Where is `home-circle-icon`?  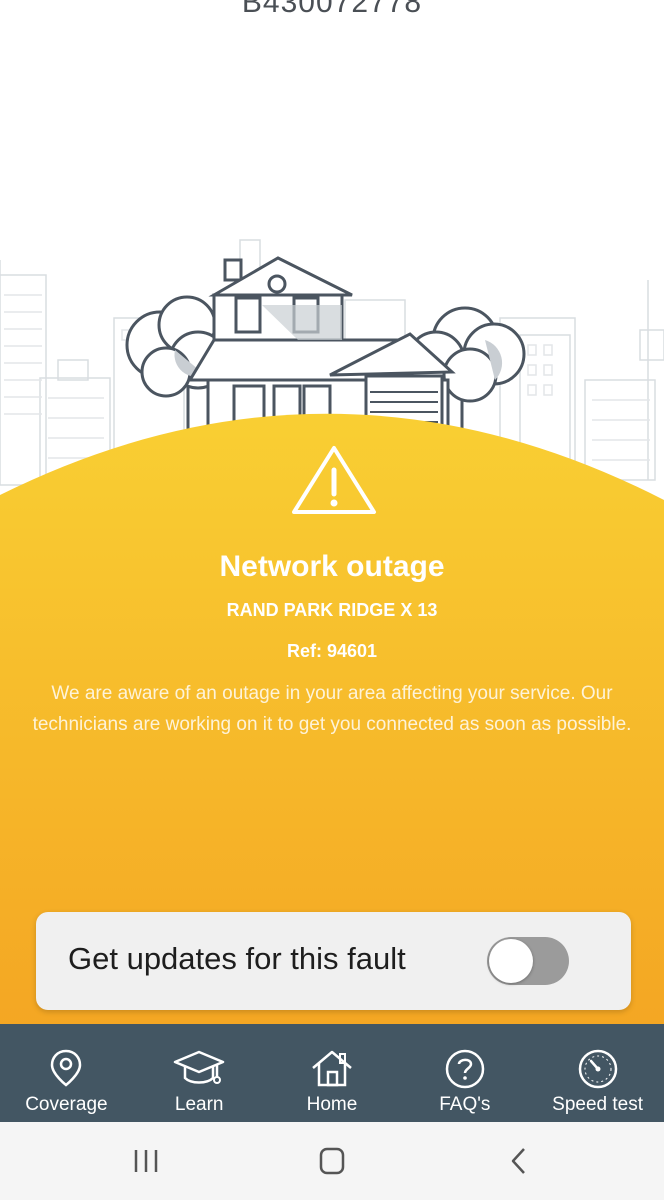
home-circle-icon is located at coordinates (332, 1161).